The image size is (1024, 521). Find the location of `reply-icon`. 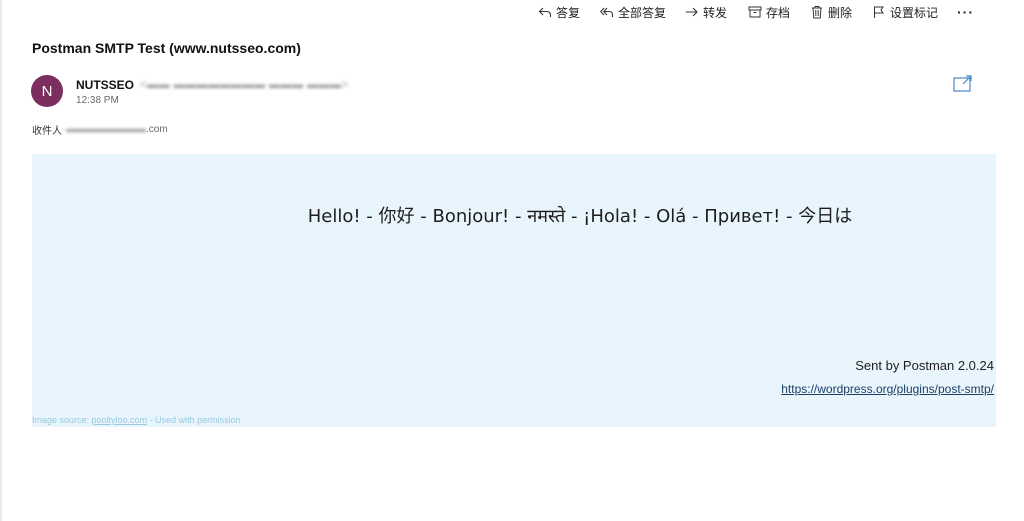

reply-icon is located at coordinates (545, 12).